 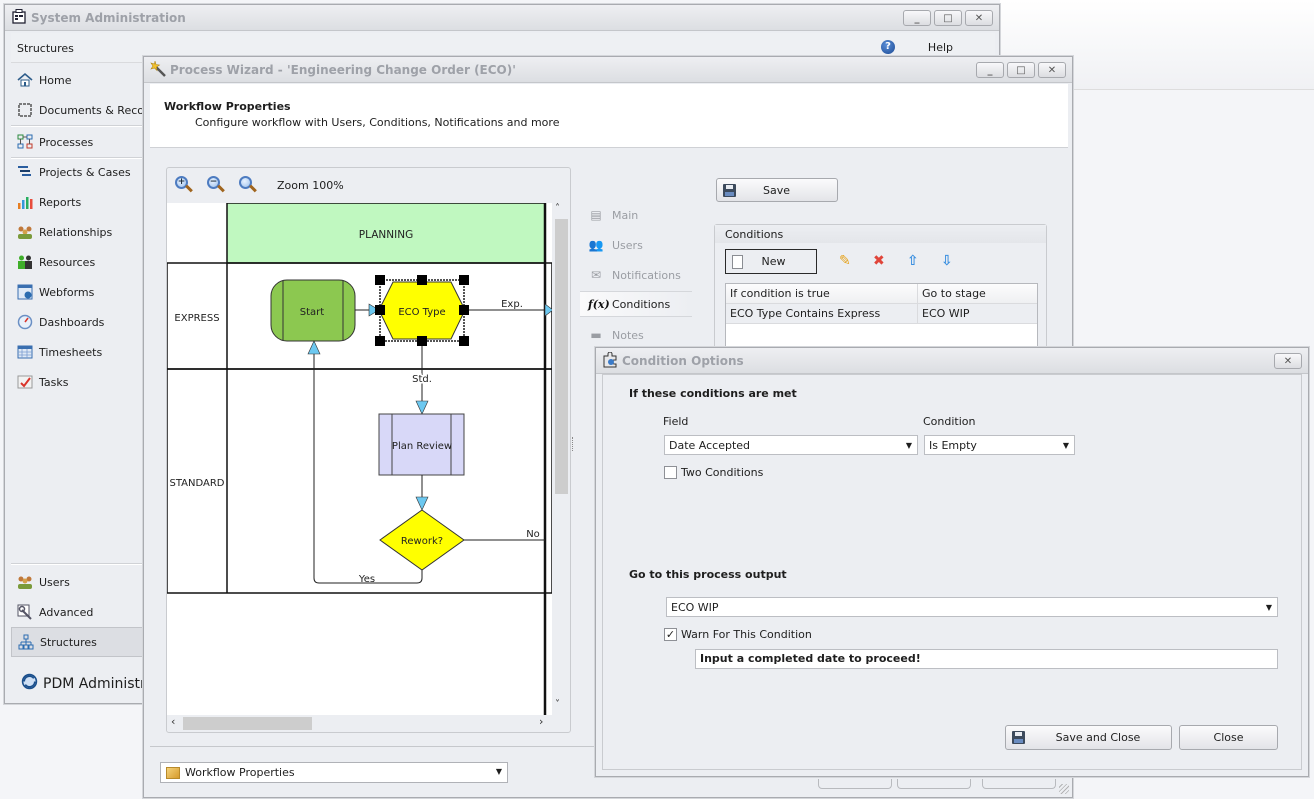 I want to click on node-start-label: Start, so click(x=312, y=312).